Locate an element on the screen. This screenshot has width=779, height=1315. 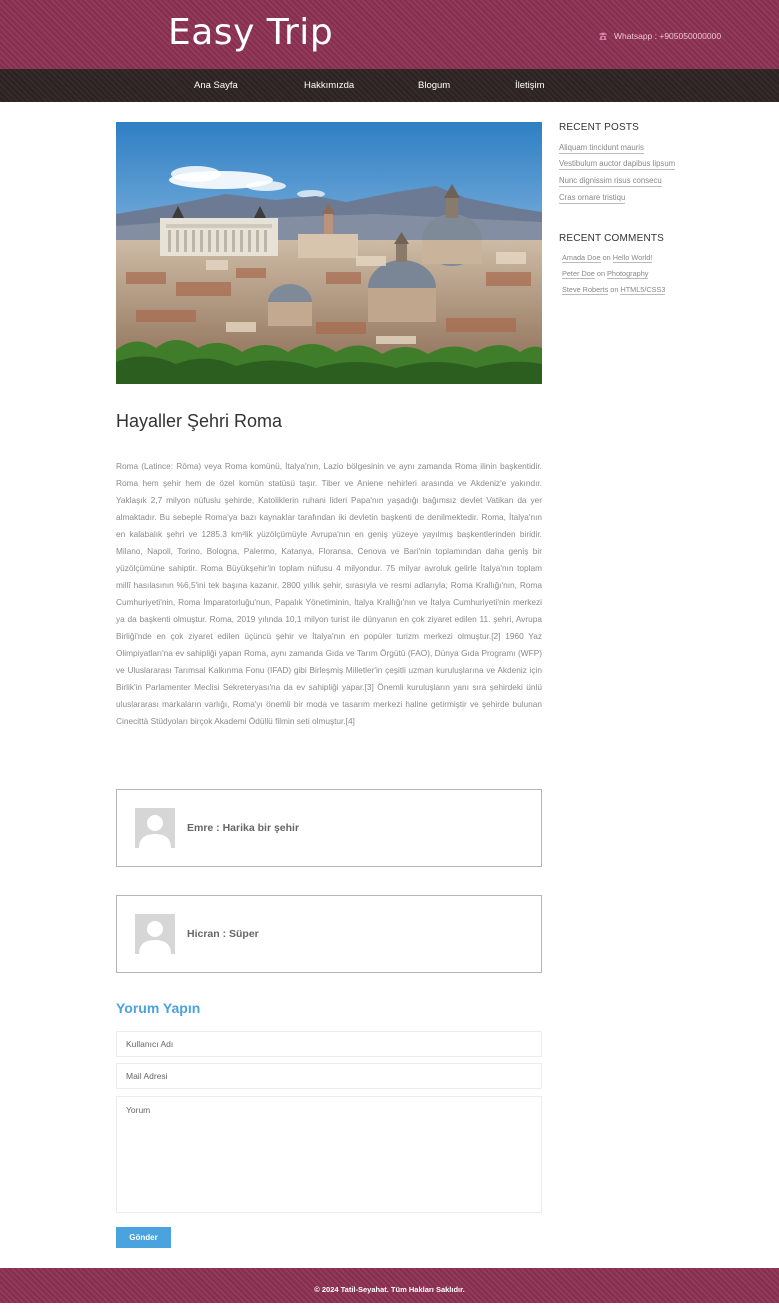
nav-about: Hakkımızda is located at coordinates (329, 85).